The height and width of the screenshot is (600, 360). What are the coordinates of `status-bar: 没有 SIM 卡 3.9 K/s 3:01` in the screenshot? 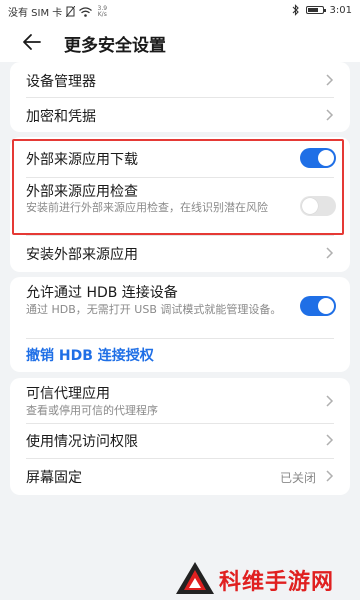 It's located at (180, 11).